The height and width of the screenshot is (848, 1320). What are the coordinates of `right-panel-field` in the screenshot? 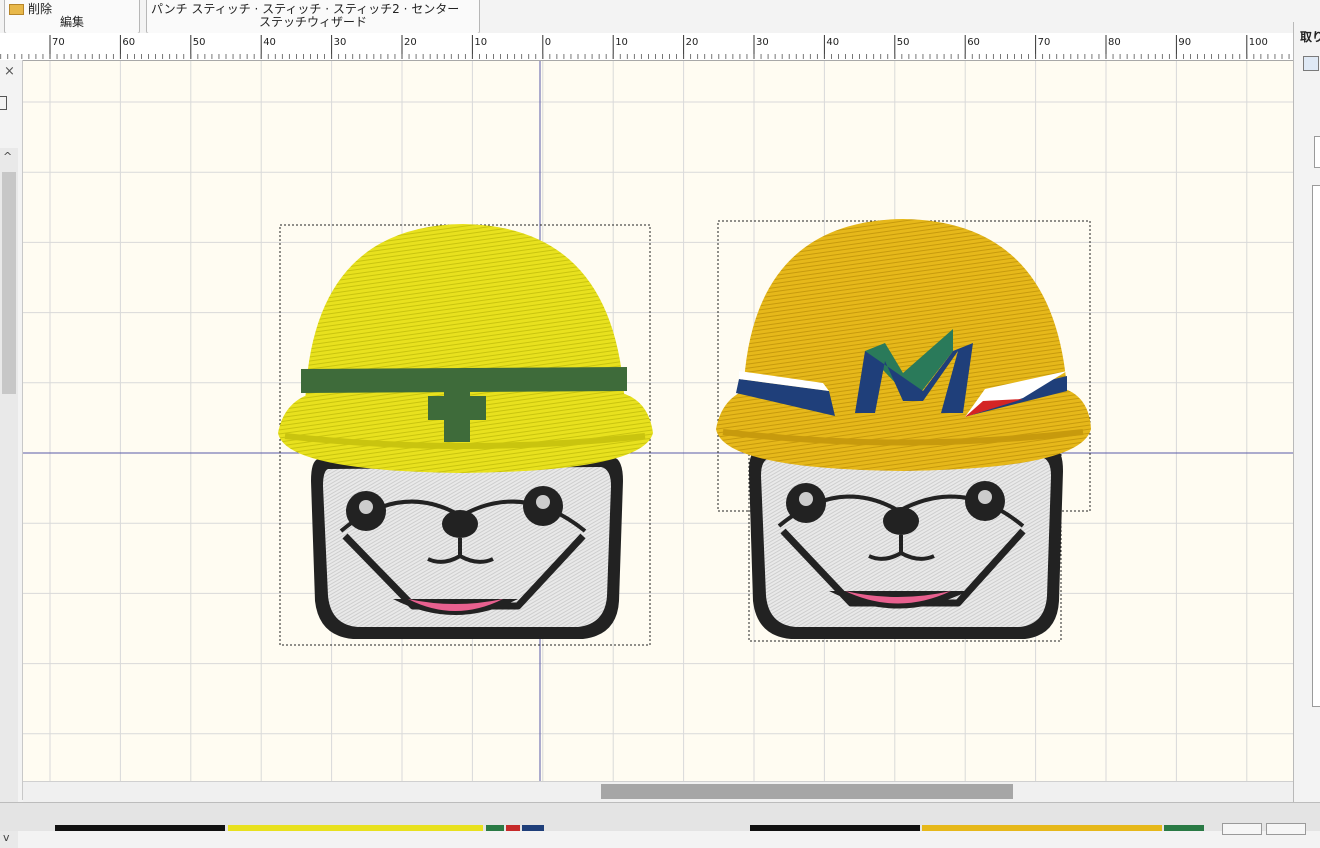 It's located at (1317, 152).